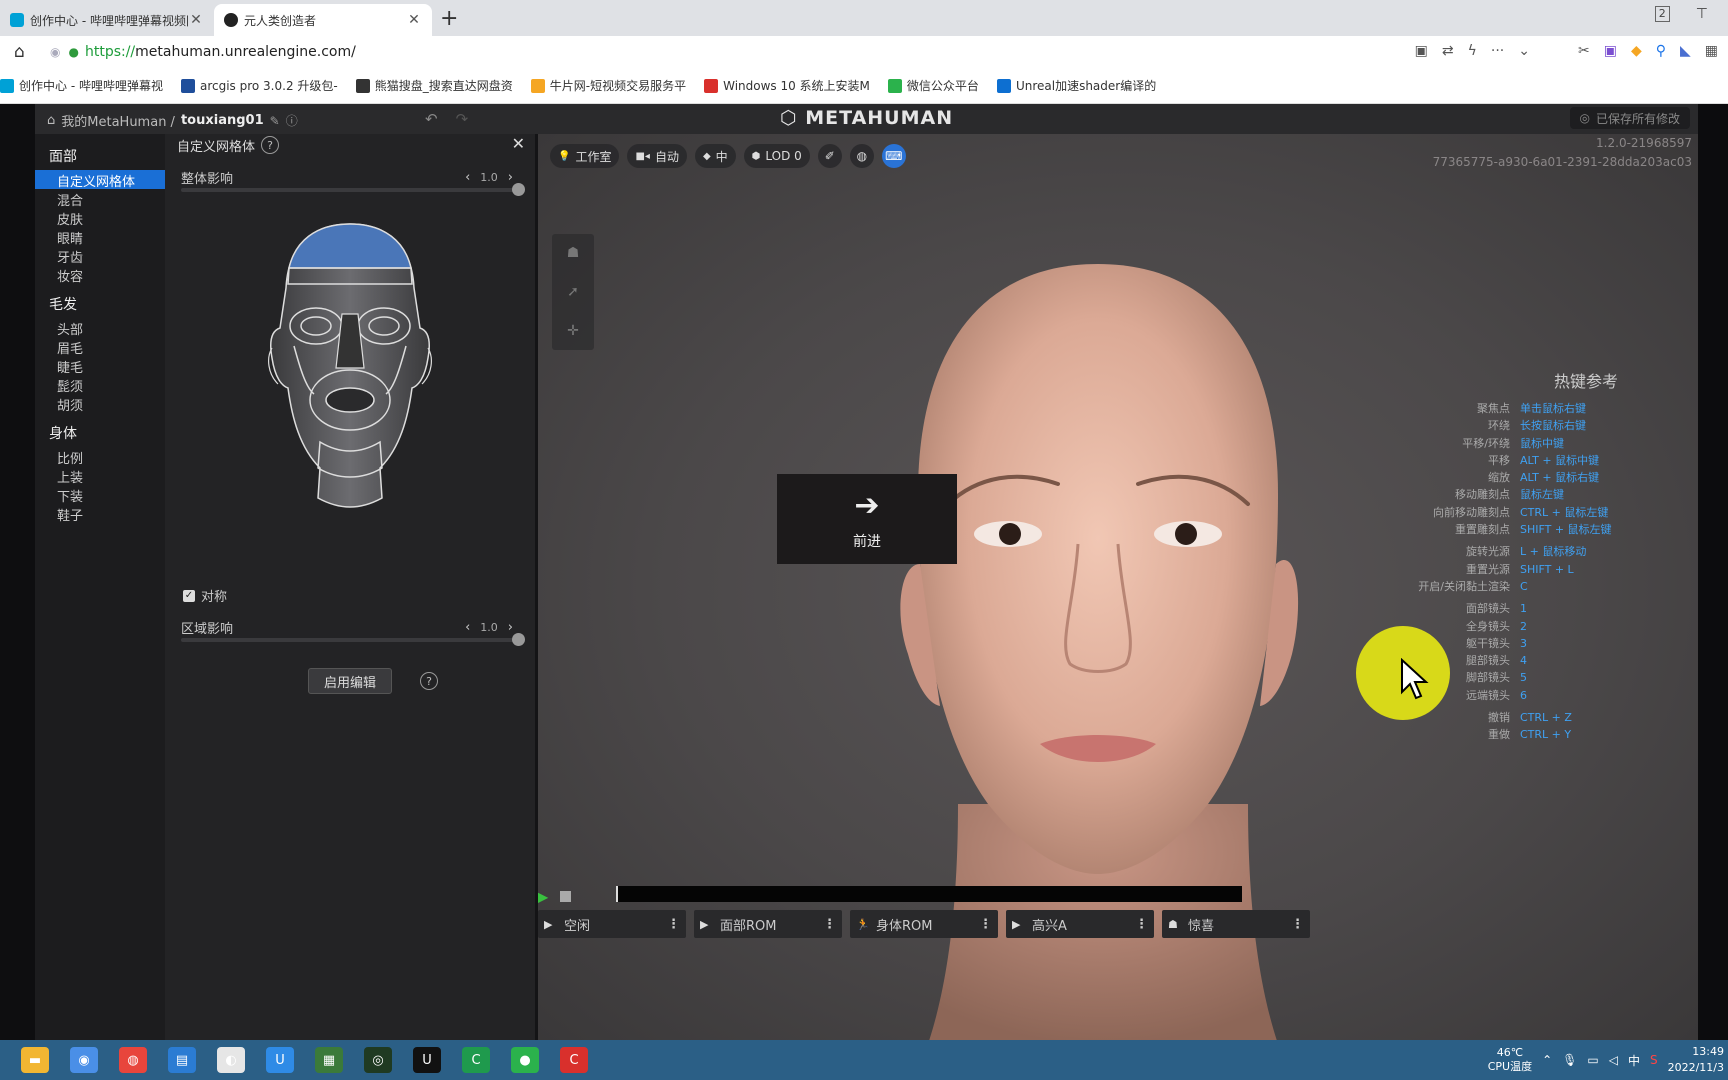 Image resolution: width=1728 pixels, height=1080 pixels. What do you see at coordinates (1080, 924) in the screenshot?
I see `animation-preset: ▶ 高兴A ⋮` at bounding box center [1080, 924].